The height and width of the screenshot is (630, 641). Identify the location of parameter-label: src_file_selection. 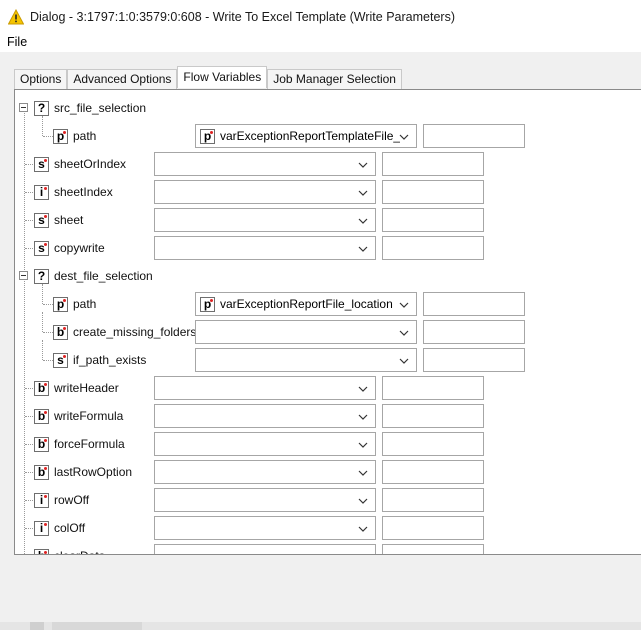
(100, 108).